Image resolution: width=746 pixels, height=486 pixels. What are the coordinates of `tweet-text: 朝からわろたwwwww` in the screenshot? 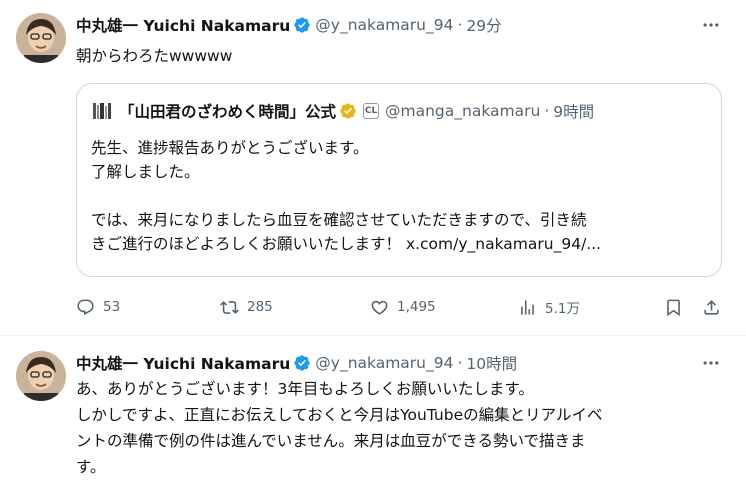 It's located at (154, 56).